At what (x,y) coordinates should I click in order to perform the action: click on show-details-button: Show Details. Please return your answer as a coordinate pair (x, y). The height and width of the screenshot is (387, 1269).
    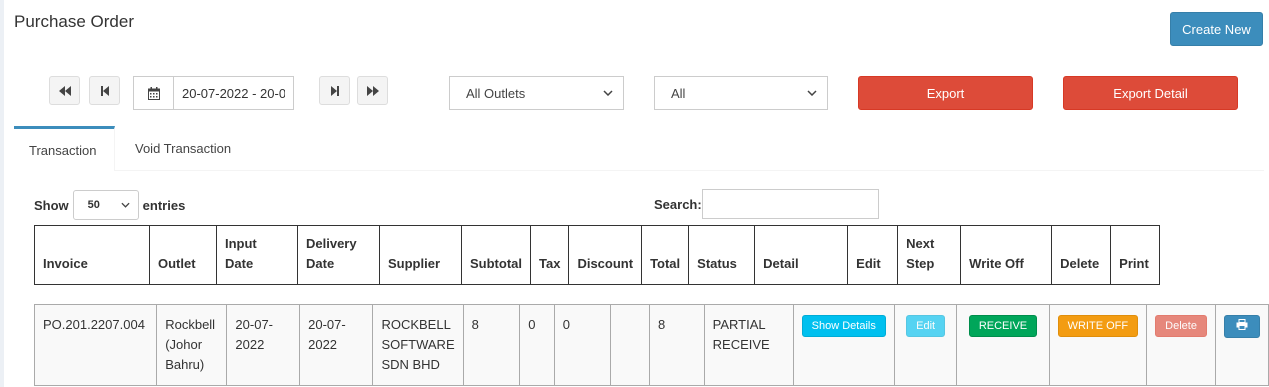
    Looking at the image, I should click on (843, 326).